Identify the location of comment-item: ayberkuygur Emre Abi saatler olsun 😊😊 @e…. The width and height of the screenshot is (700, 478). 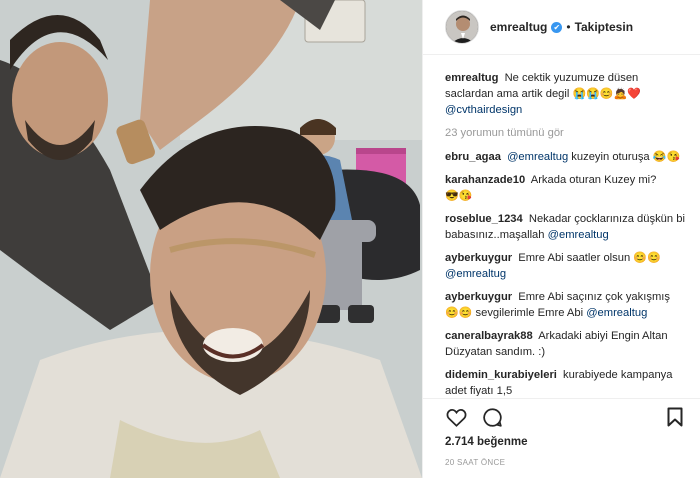
(565, 266).